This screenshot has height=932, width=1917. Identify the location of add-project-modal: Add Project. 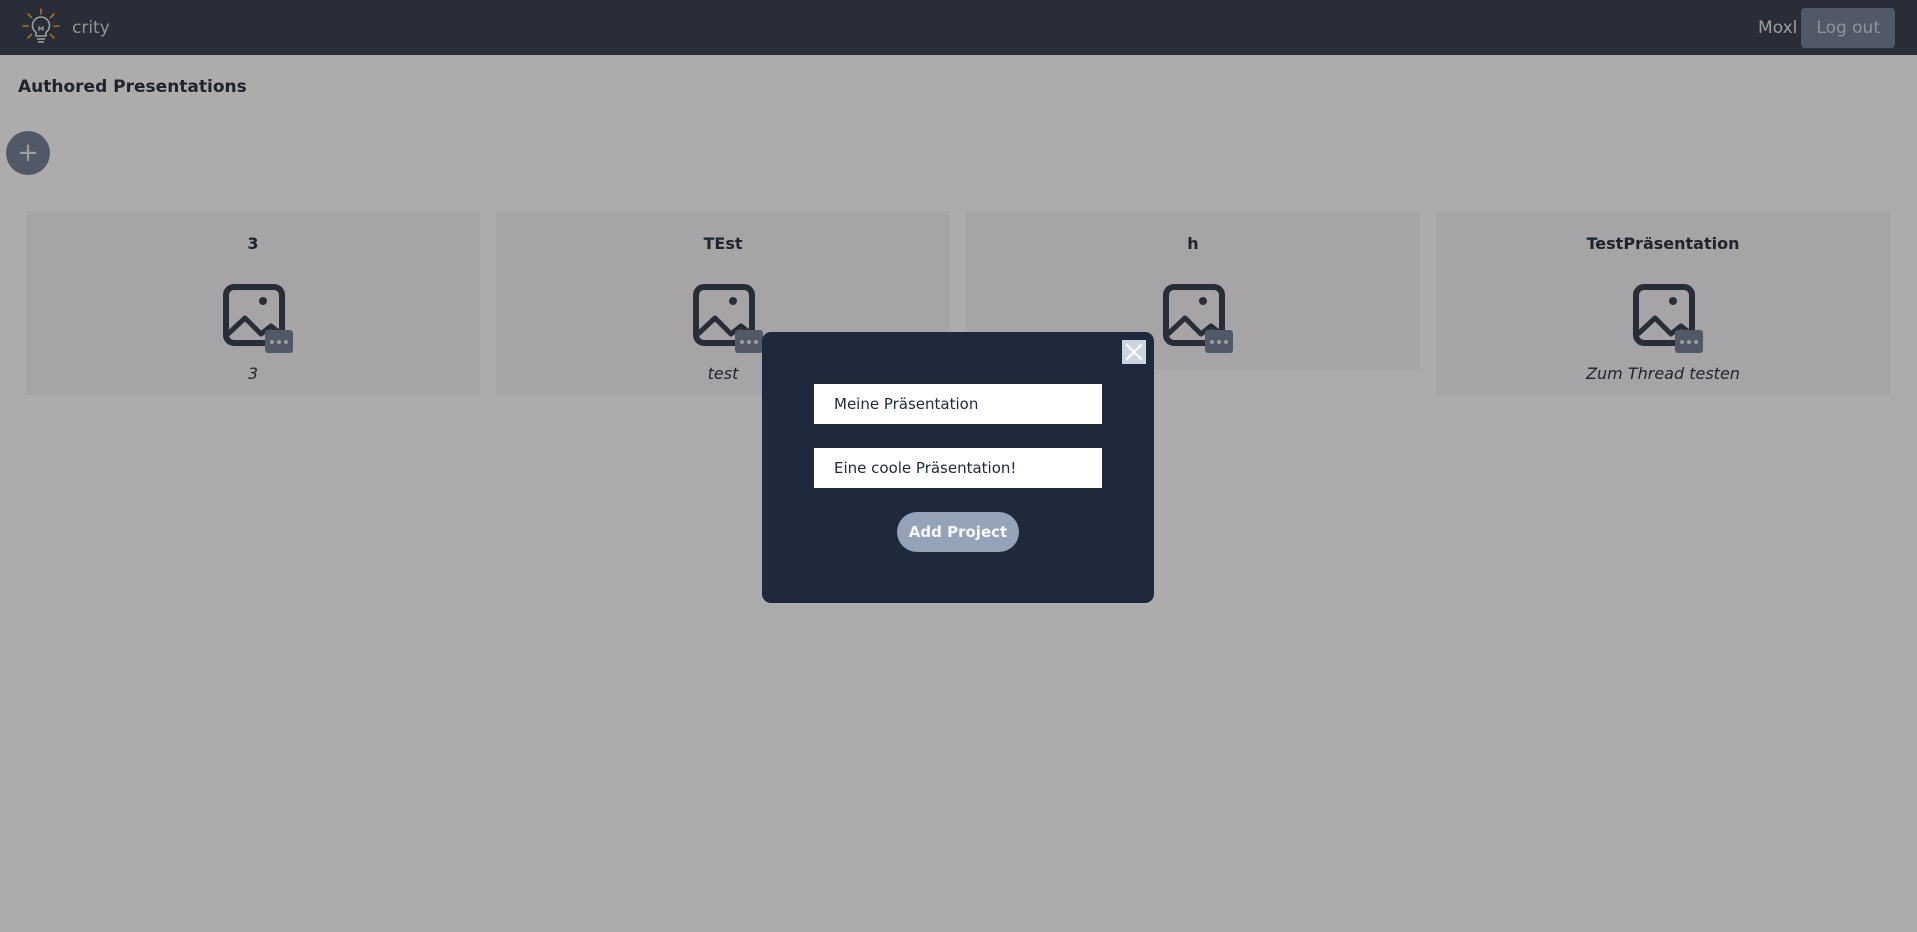
(958, 467).